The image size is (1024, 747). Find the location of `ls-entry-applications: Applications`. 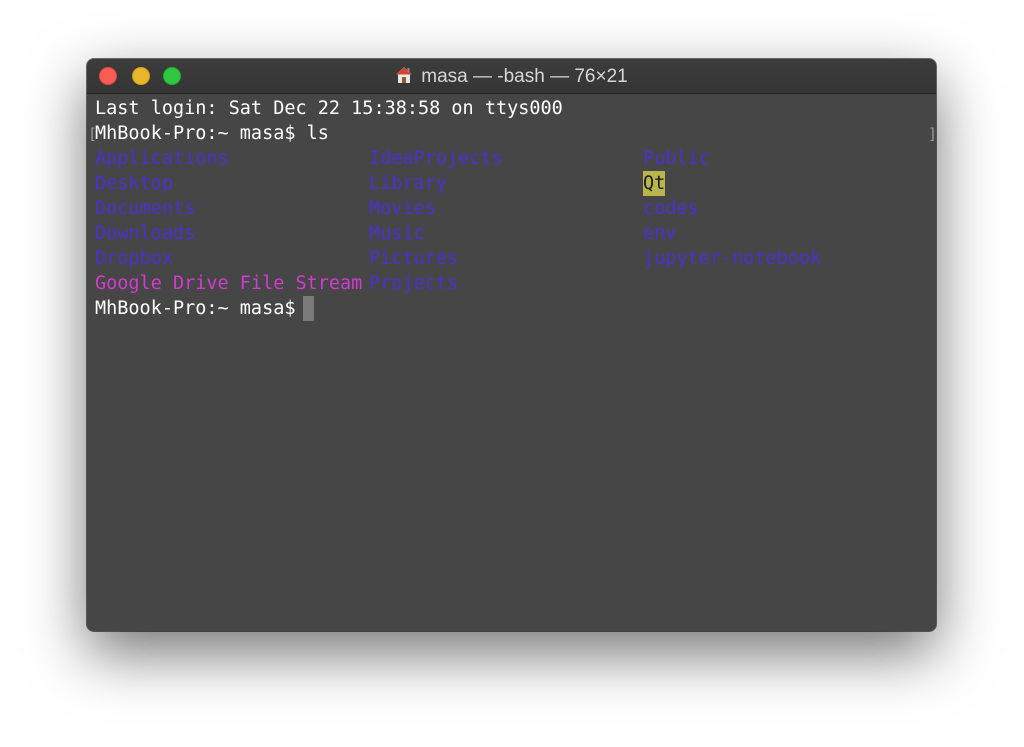

ls-entry-applications: Applications is located at coordinates (162, 158).